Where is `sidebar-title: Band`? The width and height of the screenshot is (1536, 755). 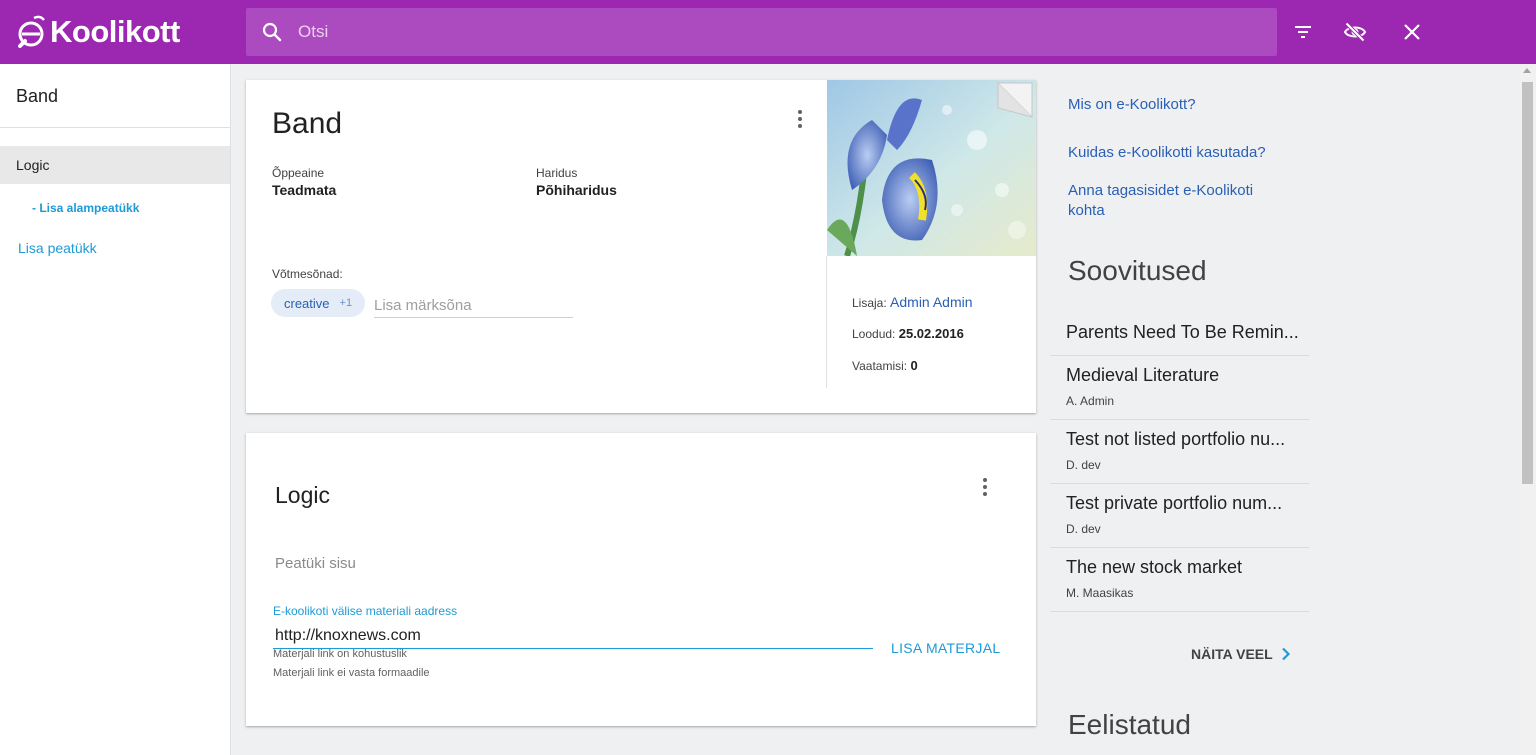 sidebar-title: Band is located at coordinates (115, 96).